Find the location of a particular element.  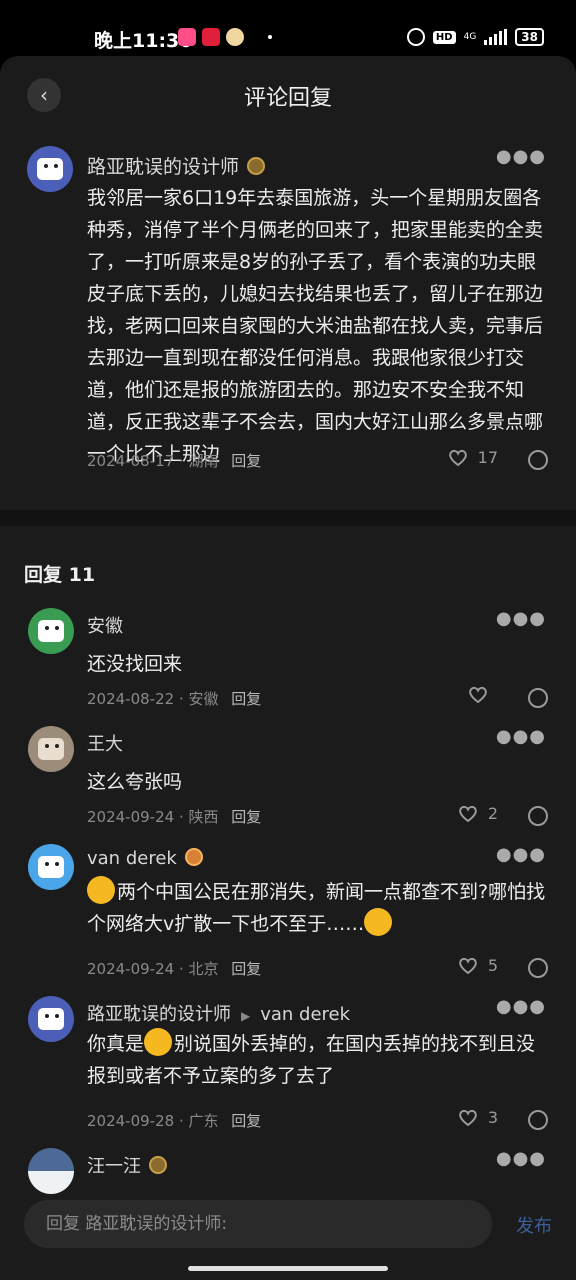

hd-badge: HD is located at coordinates (444, 37).